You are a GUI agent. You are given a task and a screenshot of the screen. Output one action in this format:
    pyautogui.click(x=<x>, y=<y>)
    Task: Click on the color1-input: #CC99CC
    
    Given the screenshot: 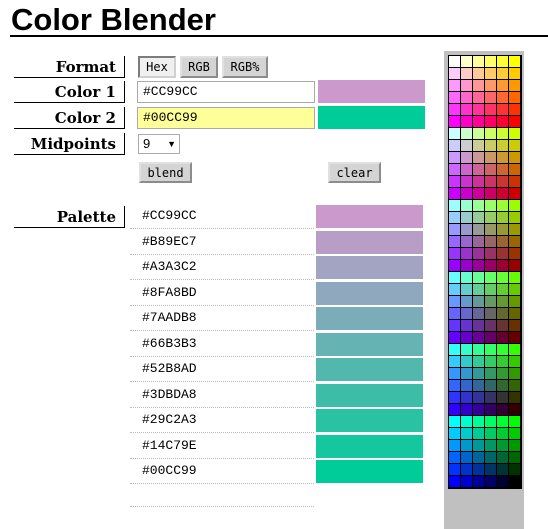 What is the action you would take?
    pyautogui.click(x=226, y=92)
    